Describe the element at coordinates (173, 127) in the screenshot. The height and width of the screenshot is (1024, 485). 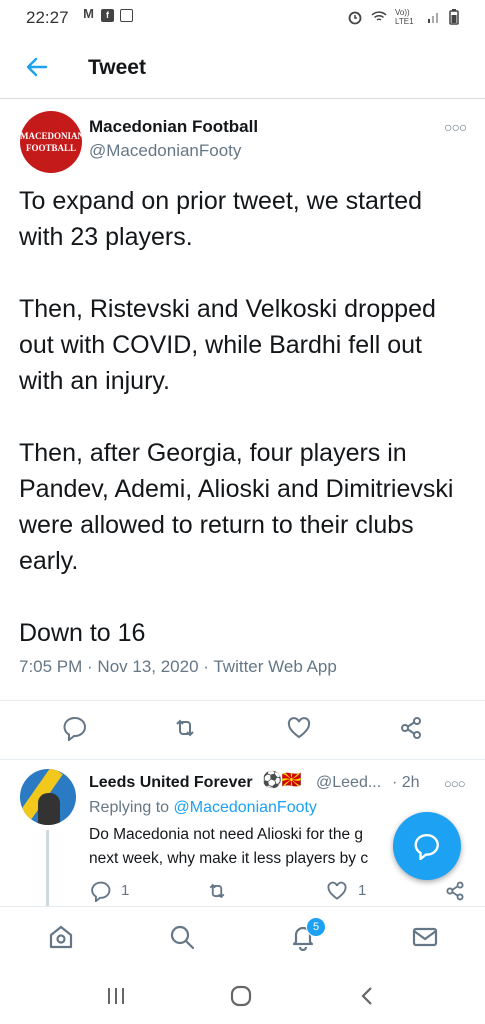
I see `author-name: Macedonian Football` at that location.